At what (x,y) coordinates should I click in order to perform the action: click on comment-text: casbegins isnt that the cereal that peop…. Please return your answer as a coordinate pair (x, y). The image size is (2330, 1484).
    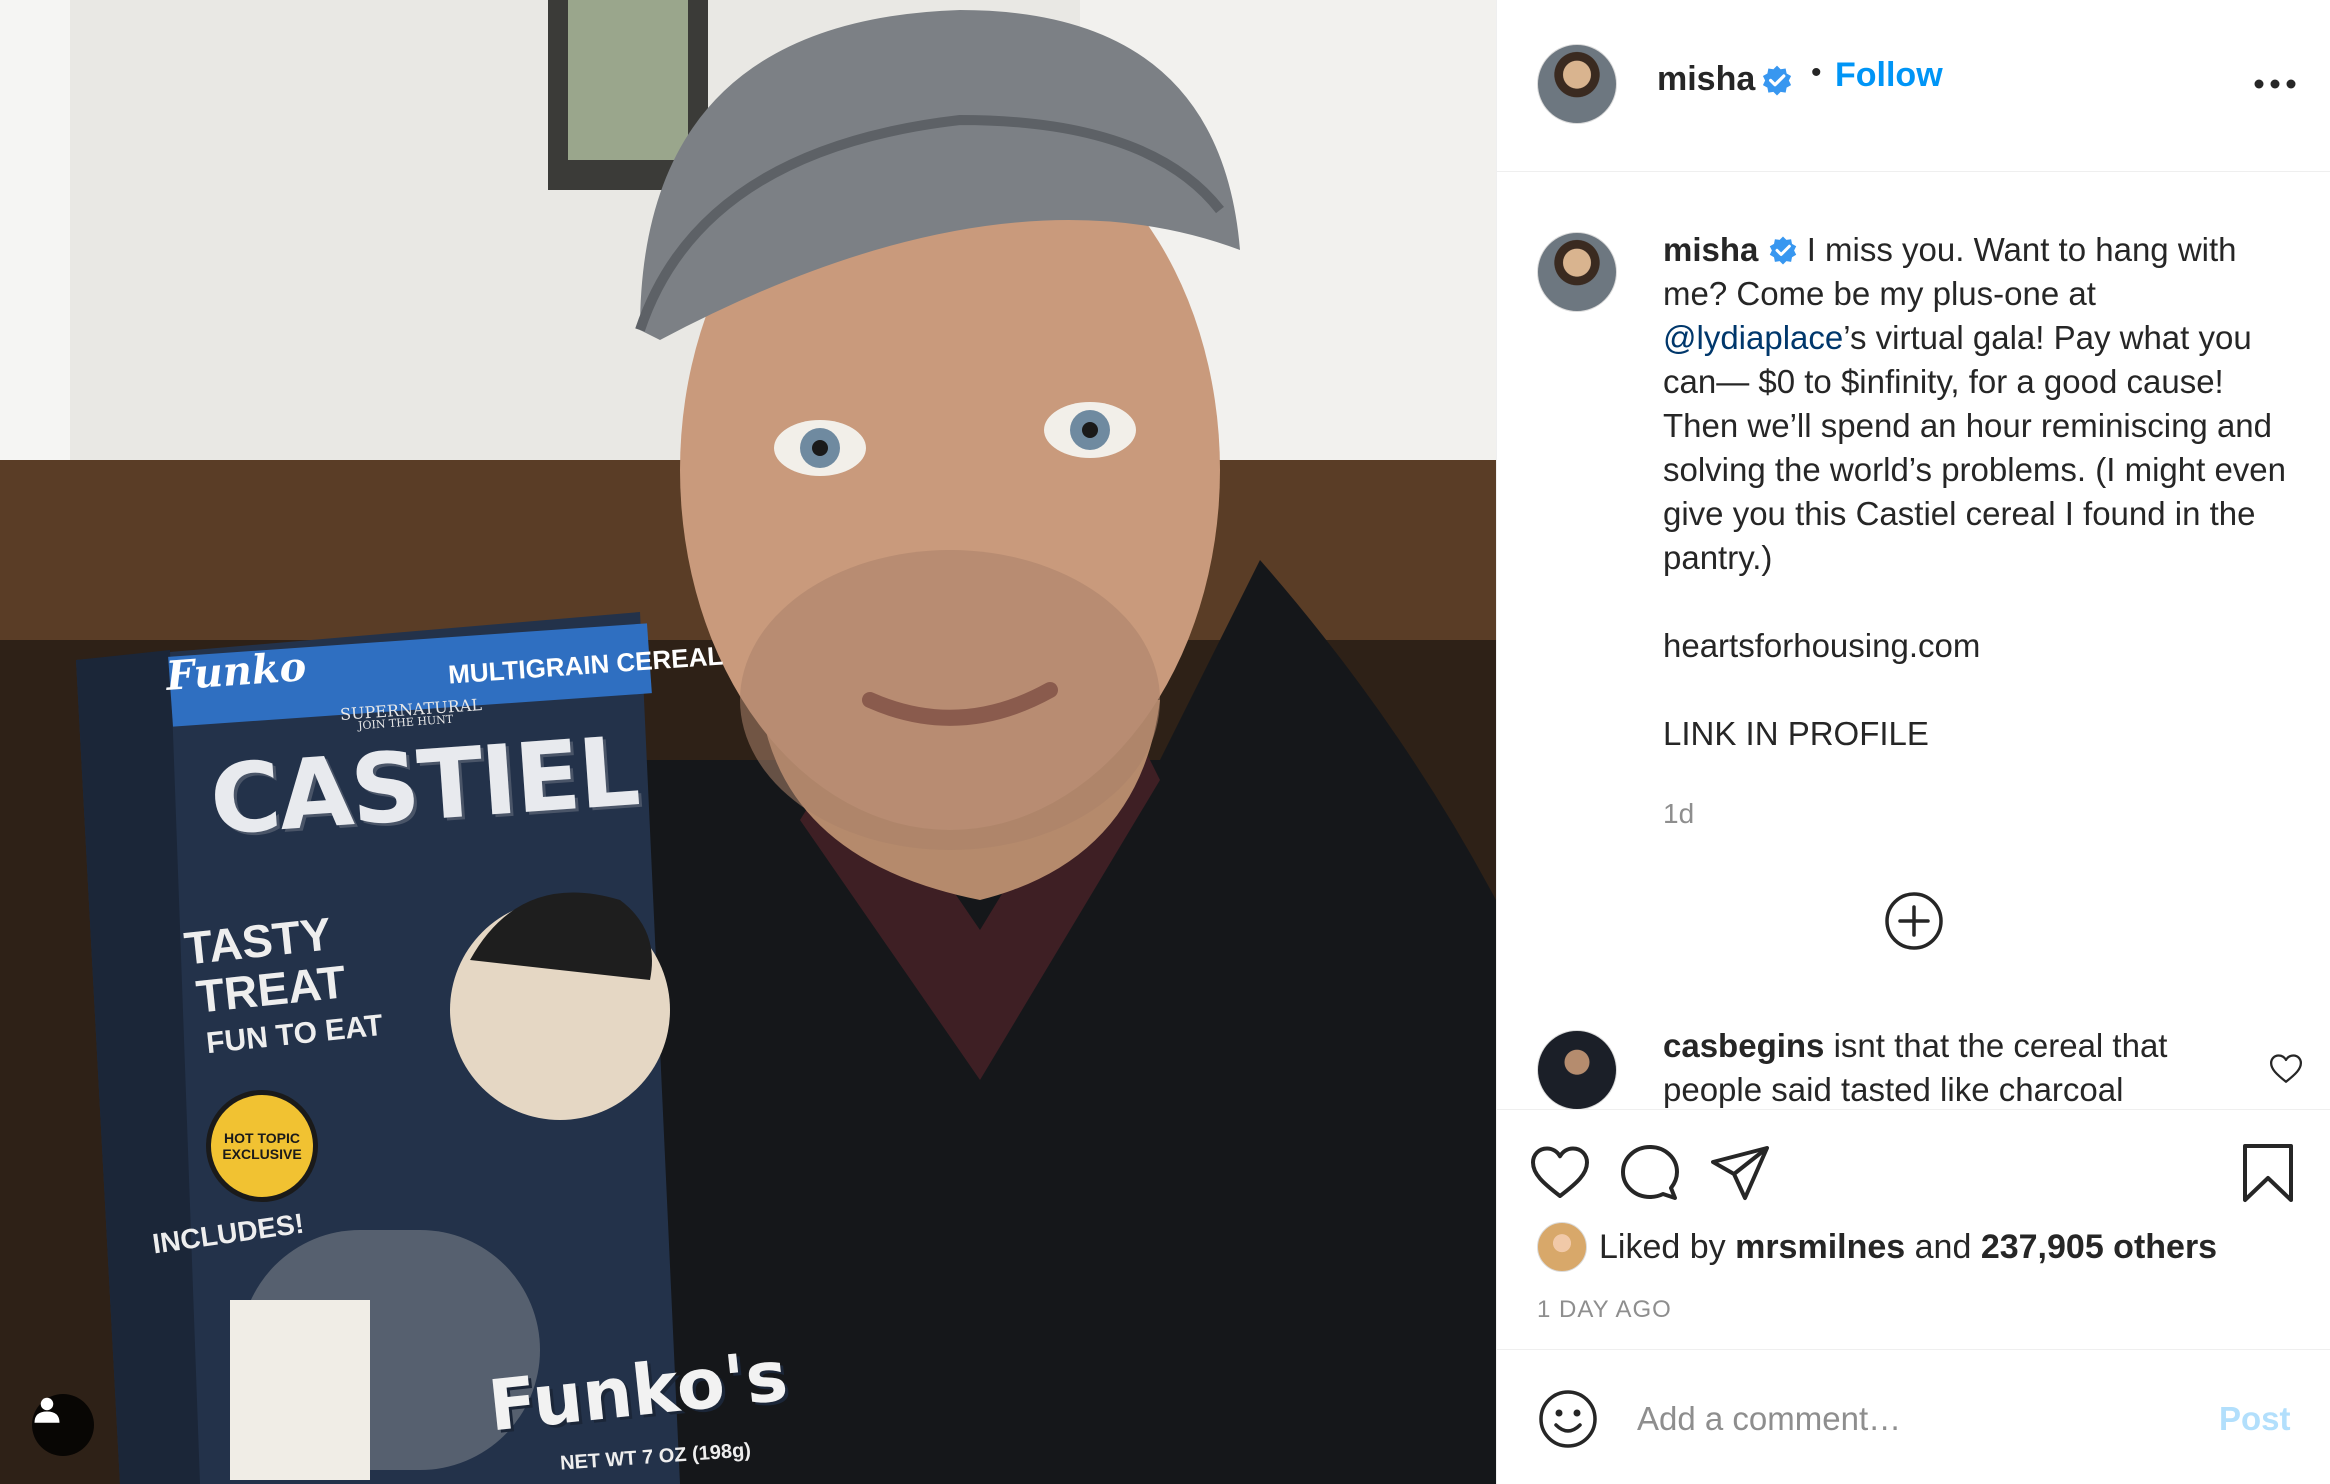
    Looking at the image, I should click on (1963, 1066).